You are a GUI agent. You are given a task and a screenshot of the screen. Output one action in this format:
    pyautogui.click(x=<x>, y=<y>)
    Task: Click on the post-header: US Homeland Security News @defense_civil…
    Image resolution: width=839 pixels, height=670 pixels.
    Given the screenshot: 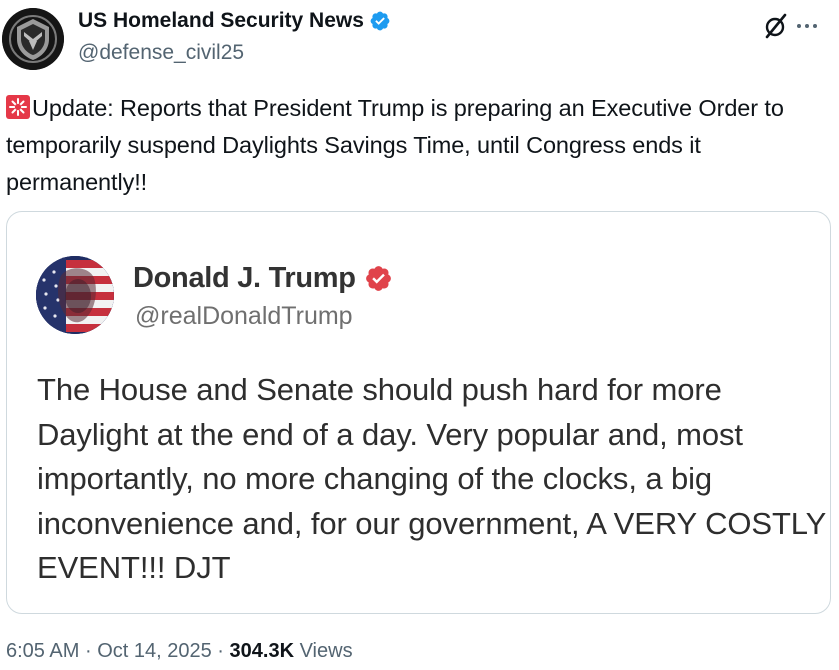 What is the action you would take?
    pyautogui.click(x=419, y=40)
    